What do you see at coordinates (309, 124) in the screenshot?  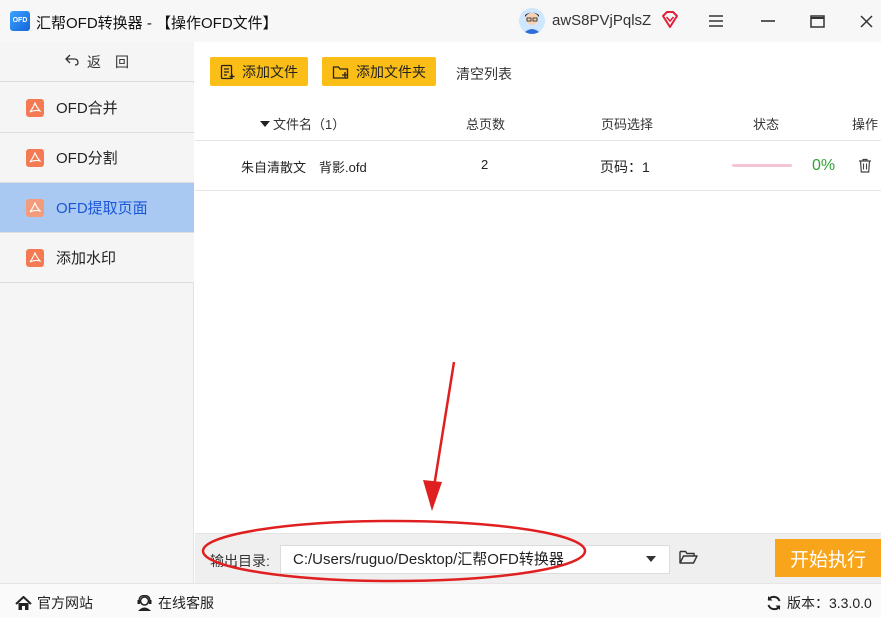 I see `column-filename-label: 文件名（1）` at bounding box center [309, 124].